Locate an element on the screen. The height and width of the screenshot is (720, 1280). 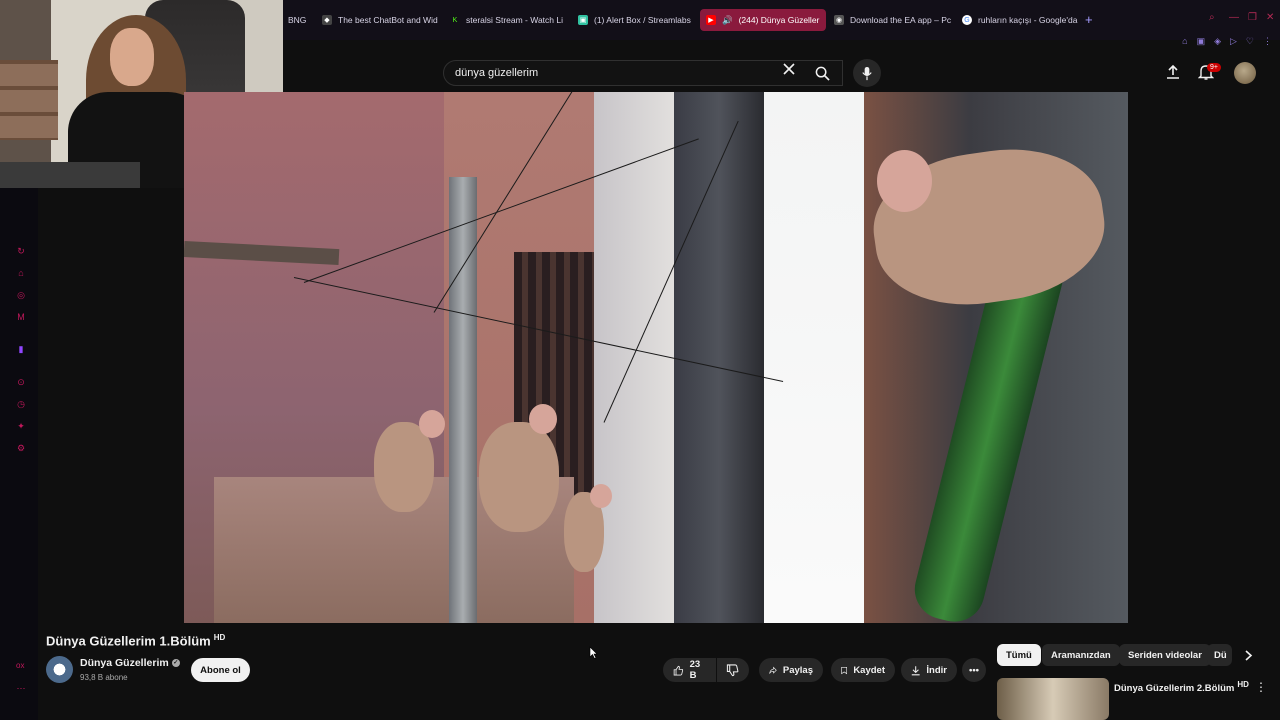
kick-icon: K is located at coordinates (455, 20).